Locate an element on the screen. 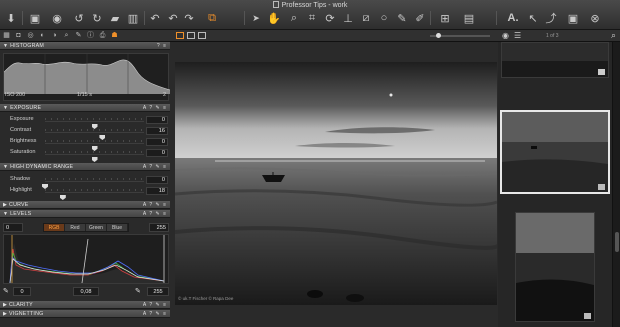  camera-icon: ◉ is located at coordinates (57, 18).